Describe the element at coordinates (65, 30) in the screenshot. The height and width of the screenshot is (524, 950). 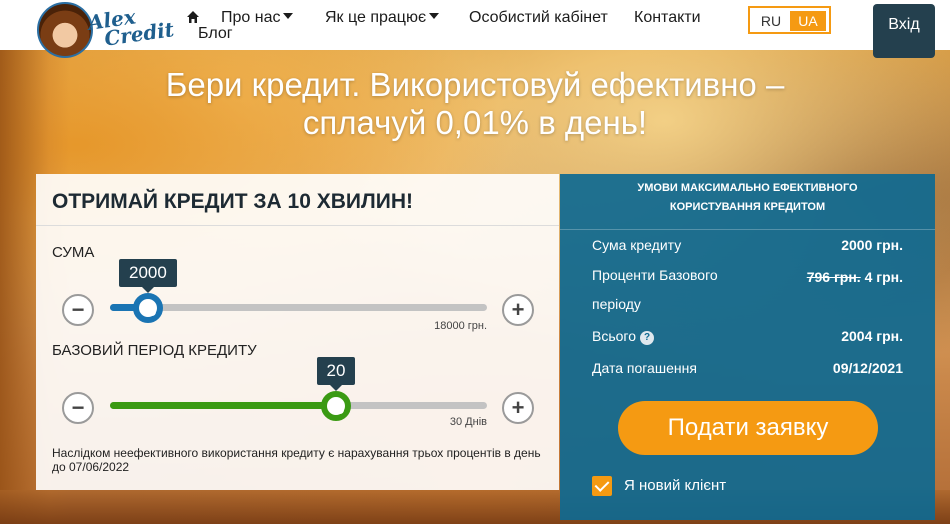
I see `logo-avatar-icon` at that location.